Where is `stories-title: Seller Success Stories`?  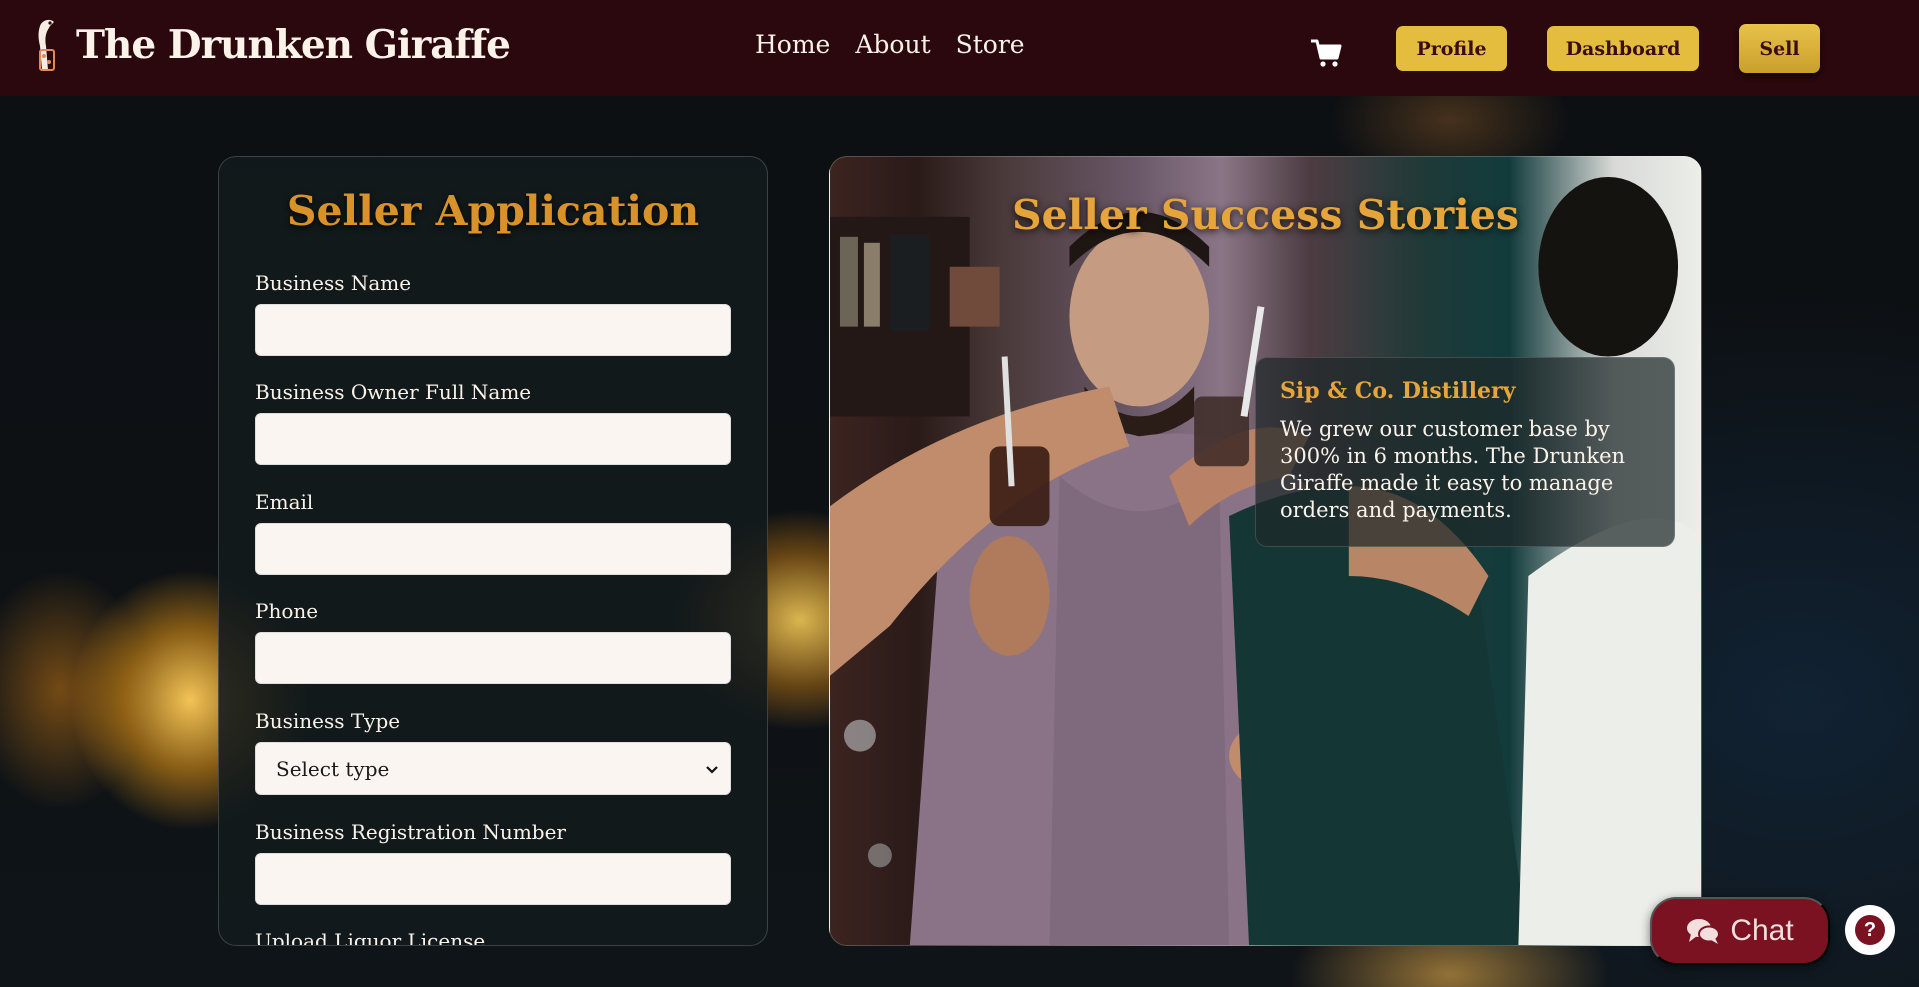
stories-title: Seller Success Stories is located at coordinates (1265, 215).